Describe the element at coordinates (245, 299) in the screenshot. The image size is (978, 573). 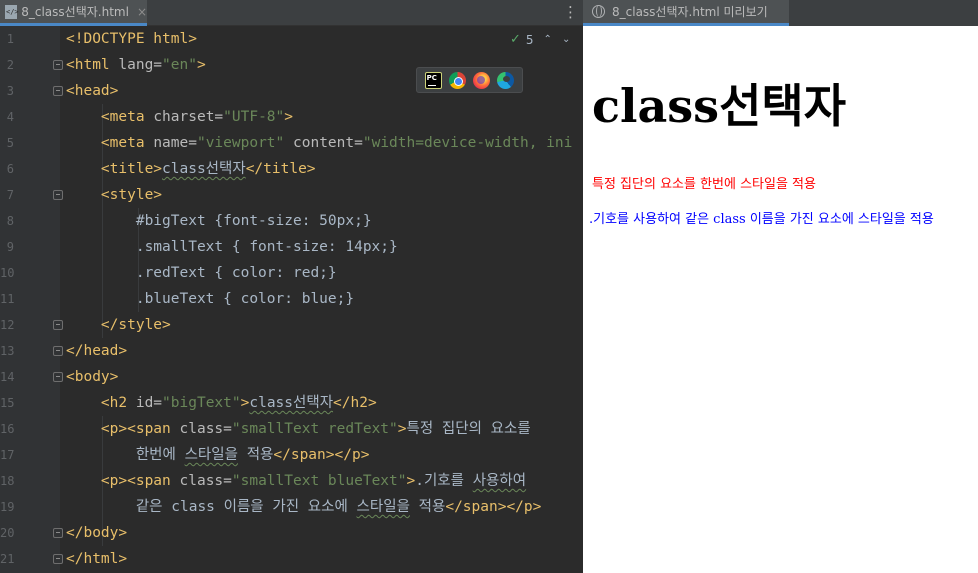
I see `code-token: .blueText { color: blue;}` at that location.